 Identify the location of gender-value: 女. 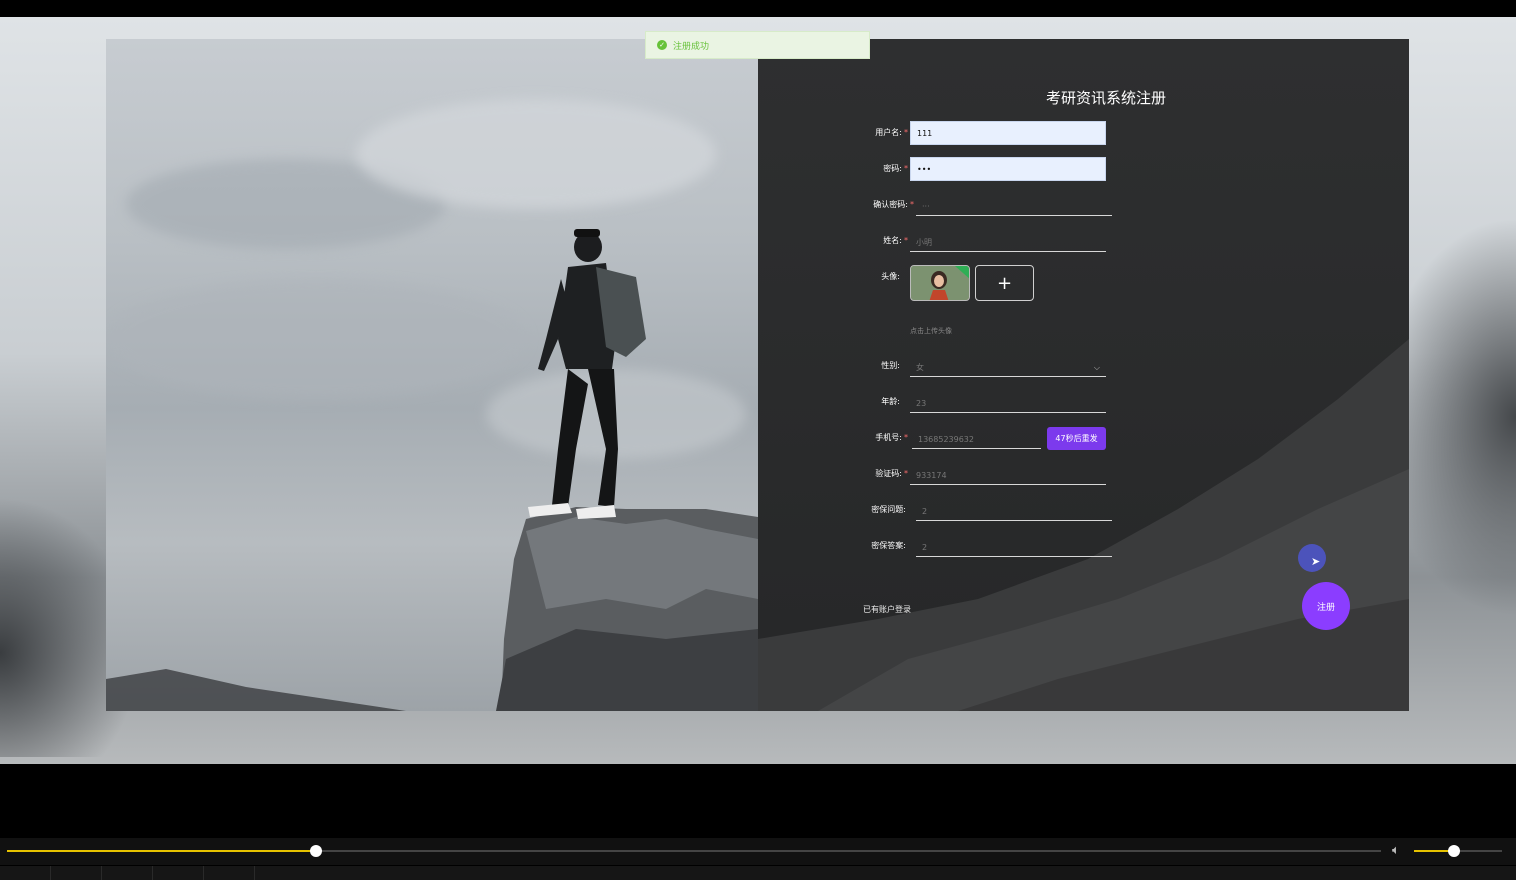
(920, 367).